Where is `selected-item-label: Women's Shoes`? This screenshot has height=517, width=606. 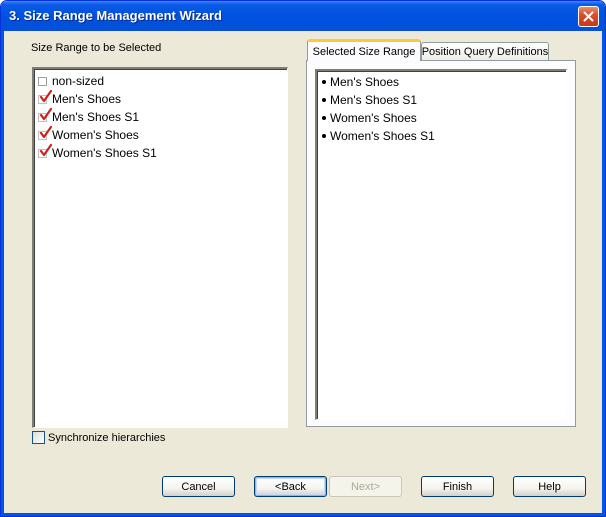 selected-item-label: Women's Shoes is located at coordinates (373, 118).